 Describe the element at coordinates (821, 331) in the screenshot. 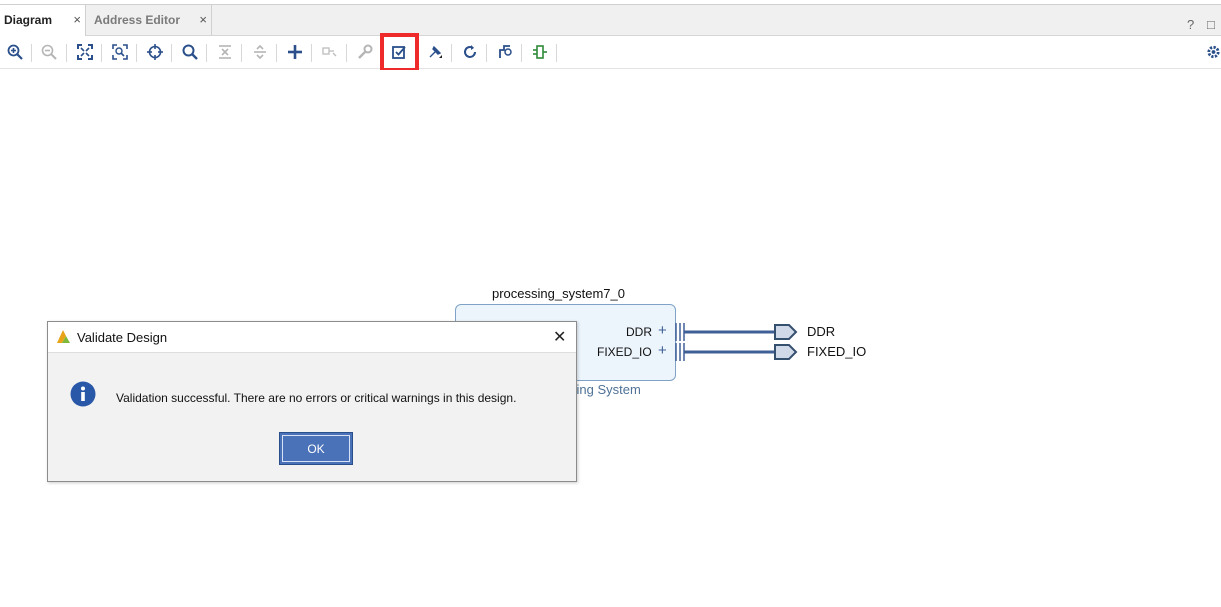

I see `external-port-ddr-label: DDR` at that location.